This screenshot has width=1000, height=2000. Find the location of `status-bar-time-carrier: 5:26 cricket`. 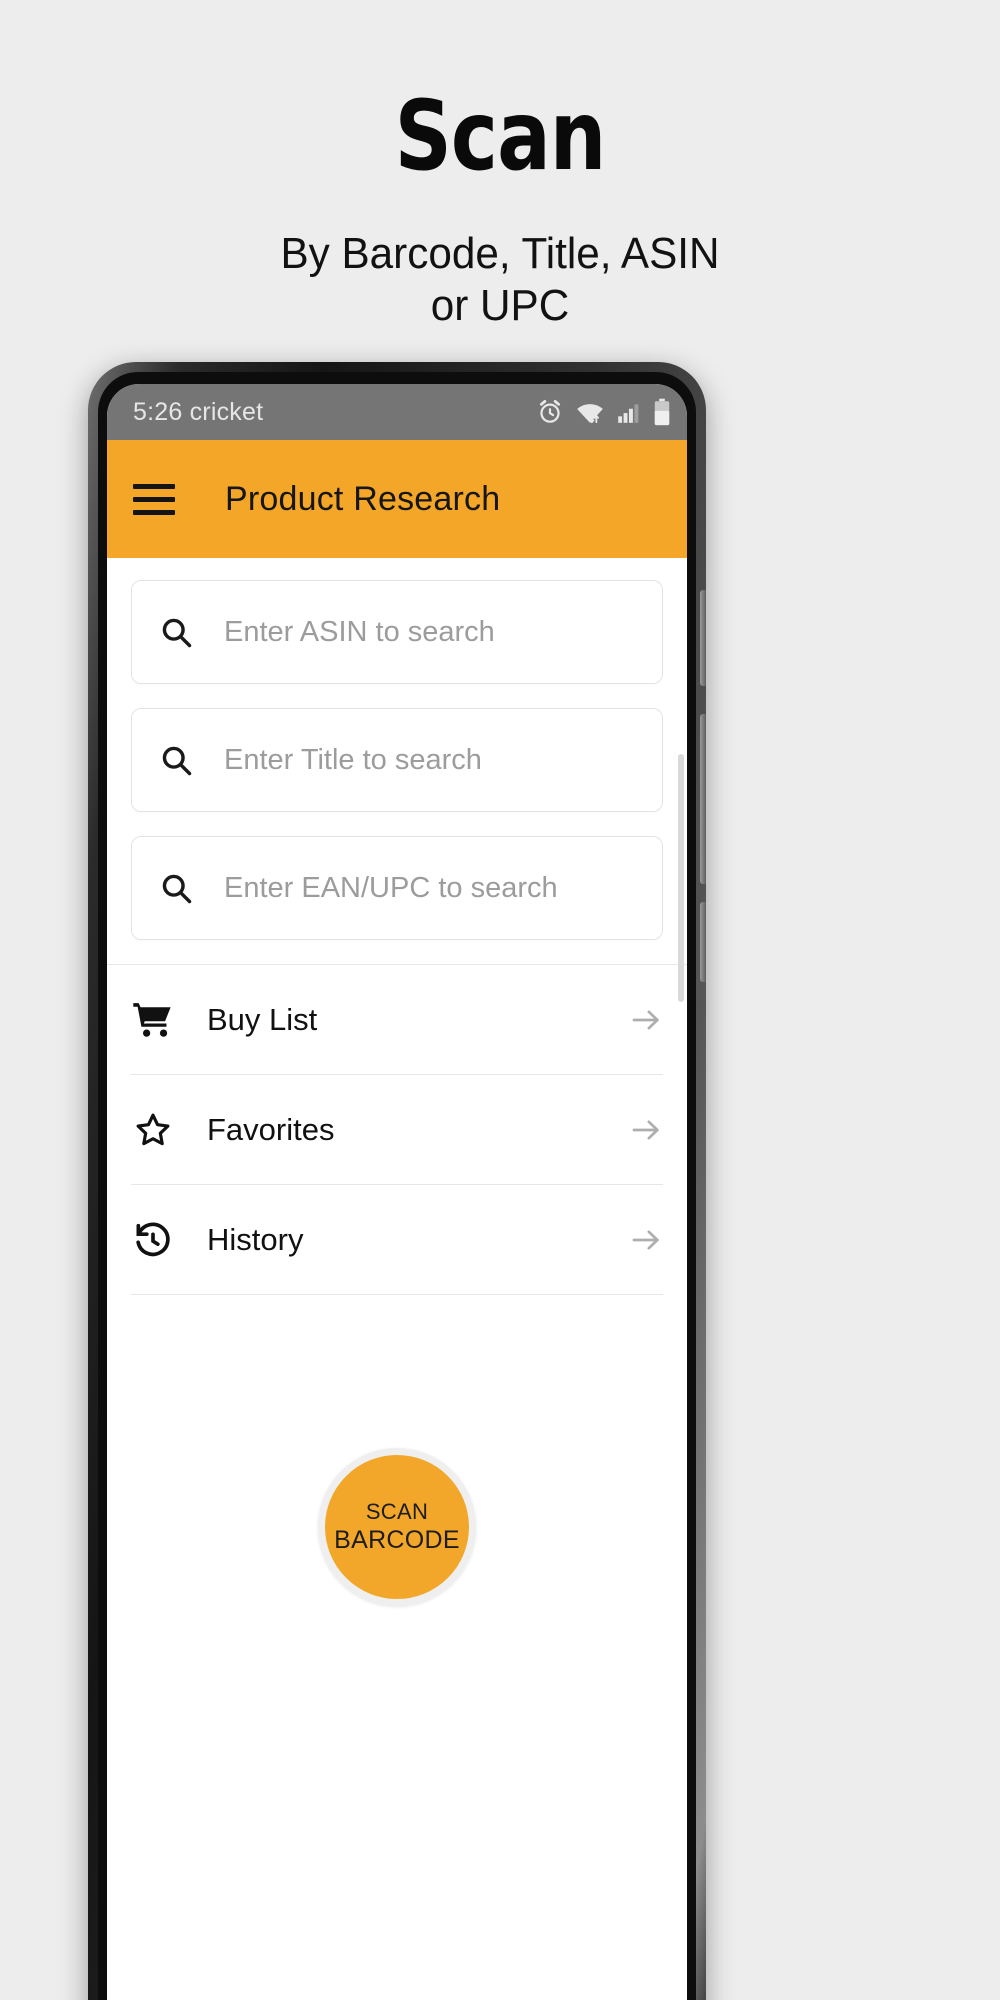

status-bar-time-carrier: 5:26 cricket is located at coordinates (198, 411).